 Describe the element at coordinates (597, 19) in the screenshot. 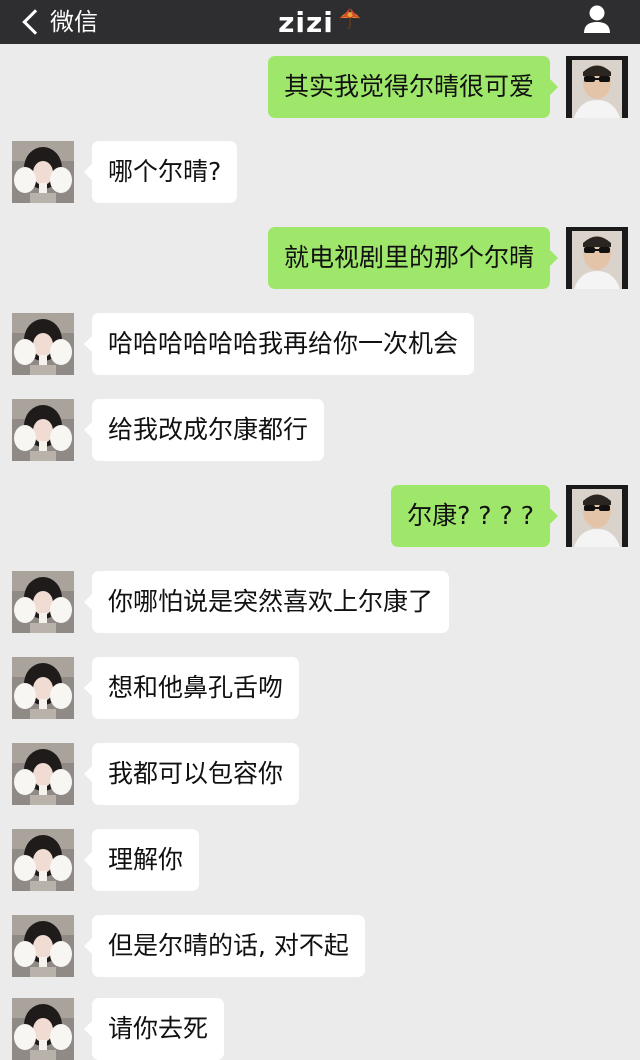

I see `person-icon` at that location.